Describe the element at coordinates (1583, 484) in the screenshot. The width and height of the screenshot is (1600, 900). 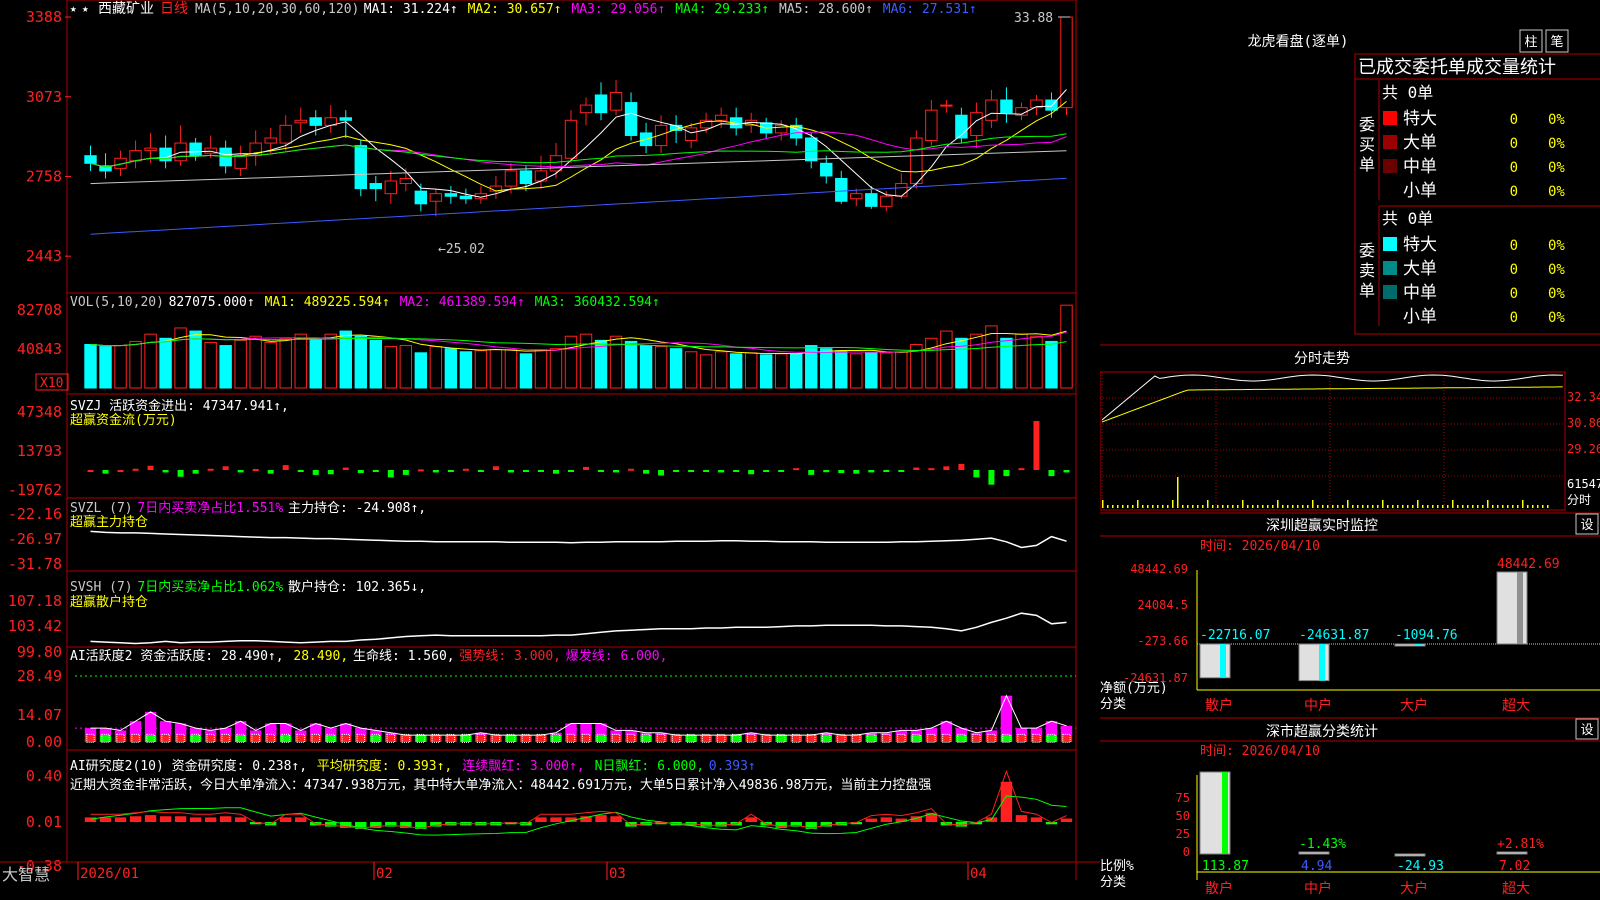
I see `intraday-label: 61547` at that location.